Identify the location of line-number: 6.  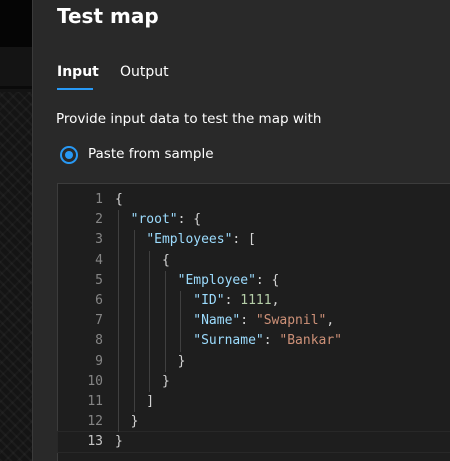
(99, 300).